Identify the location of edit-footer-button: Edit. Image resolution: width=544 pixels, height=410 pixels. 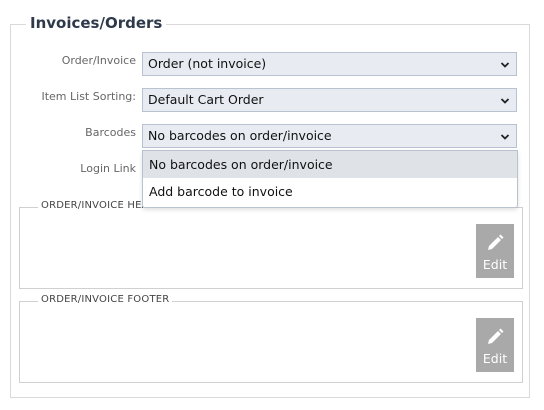
(495, 345).